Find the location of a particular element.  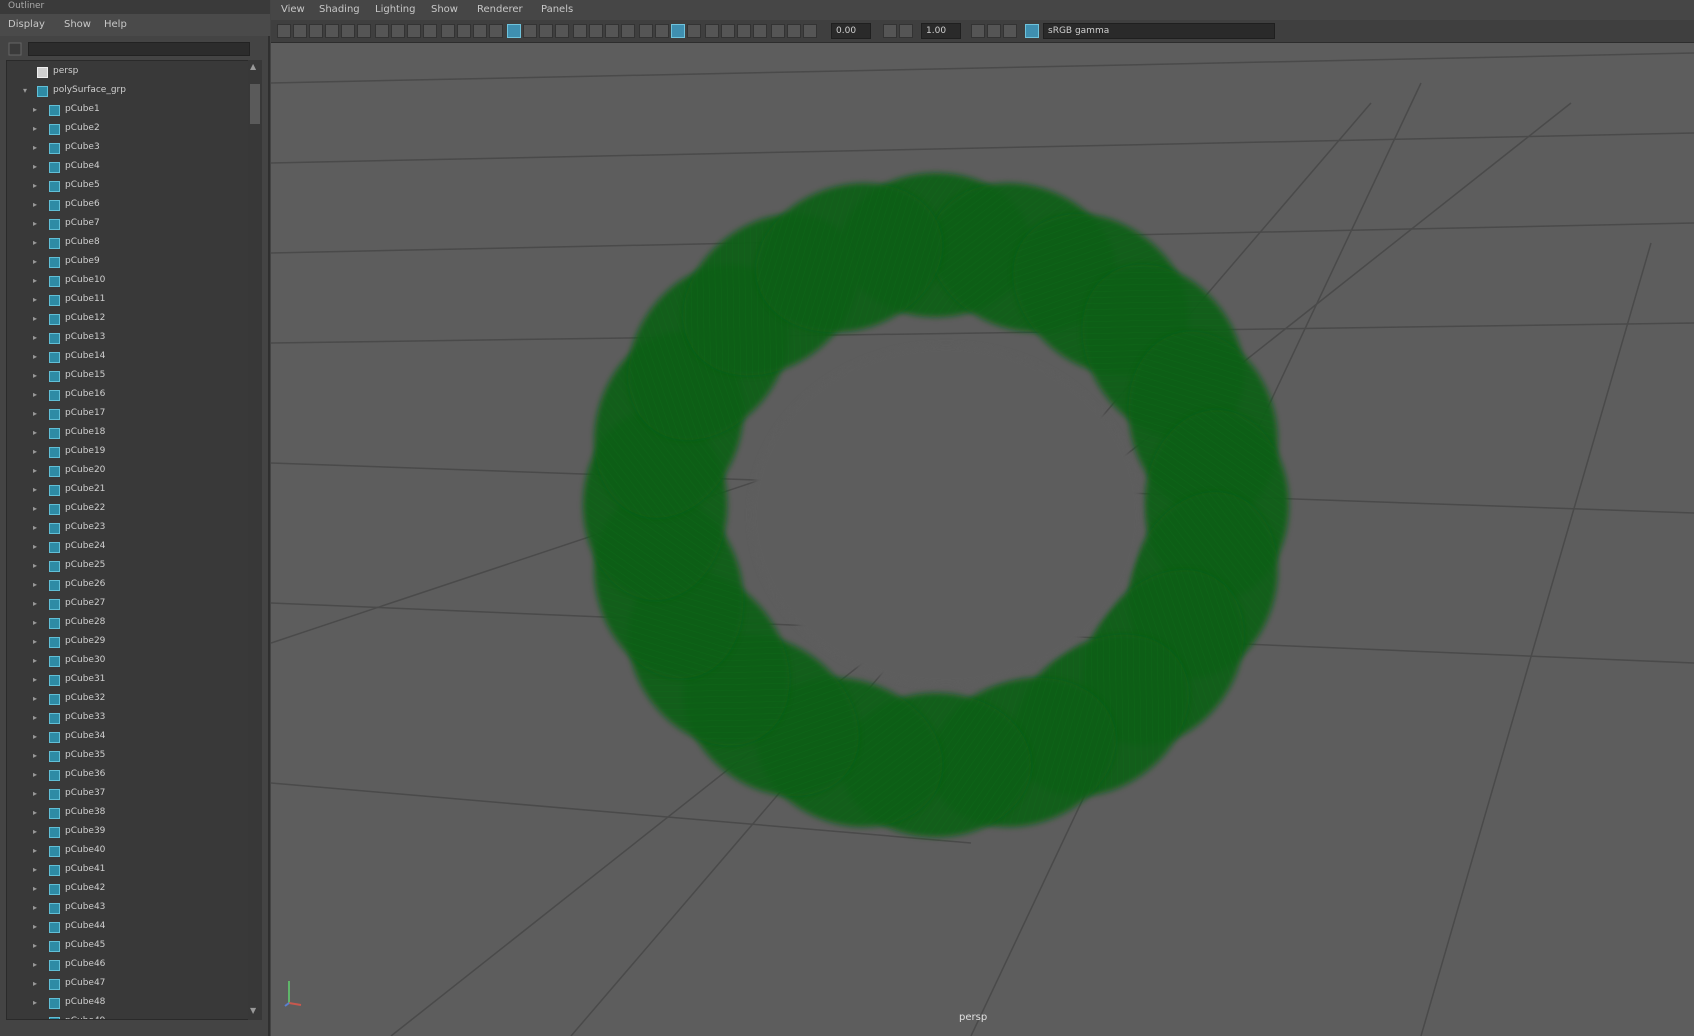

outliner-item: ▸ pCube31 is located at coordinates (129, 679).